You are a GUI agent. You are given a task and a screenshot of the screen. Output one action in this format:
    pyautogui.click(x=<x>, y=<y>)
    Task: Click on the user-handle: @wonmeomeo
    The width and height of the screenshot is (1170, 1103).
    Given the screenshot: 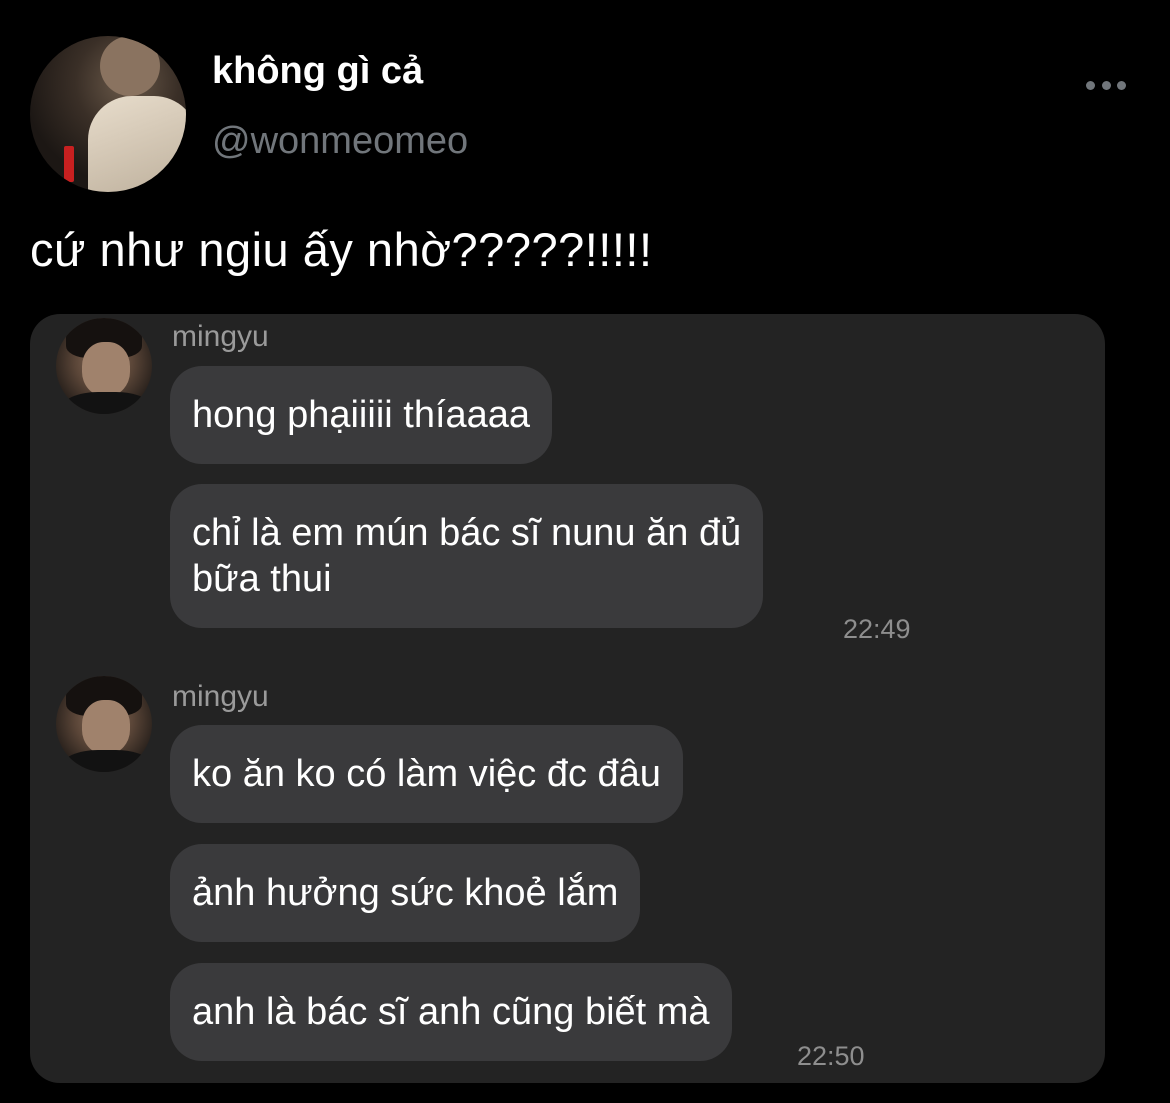 What is the action you would take?
    pyautogui.click(x=340, y=141)
    